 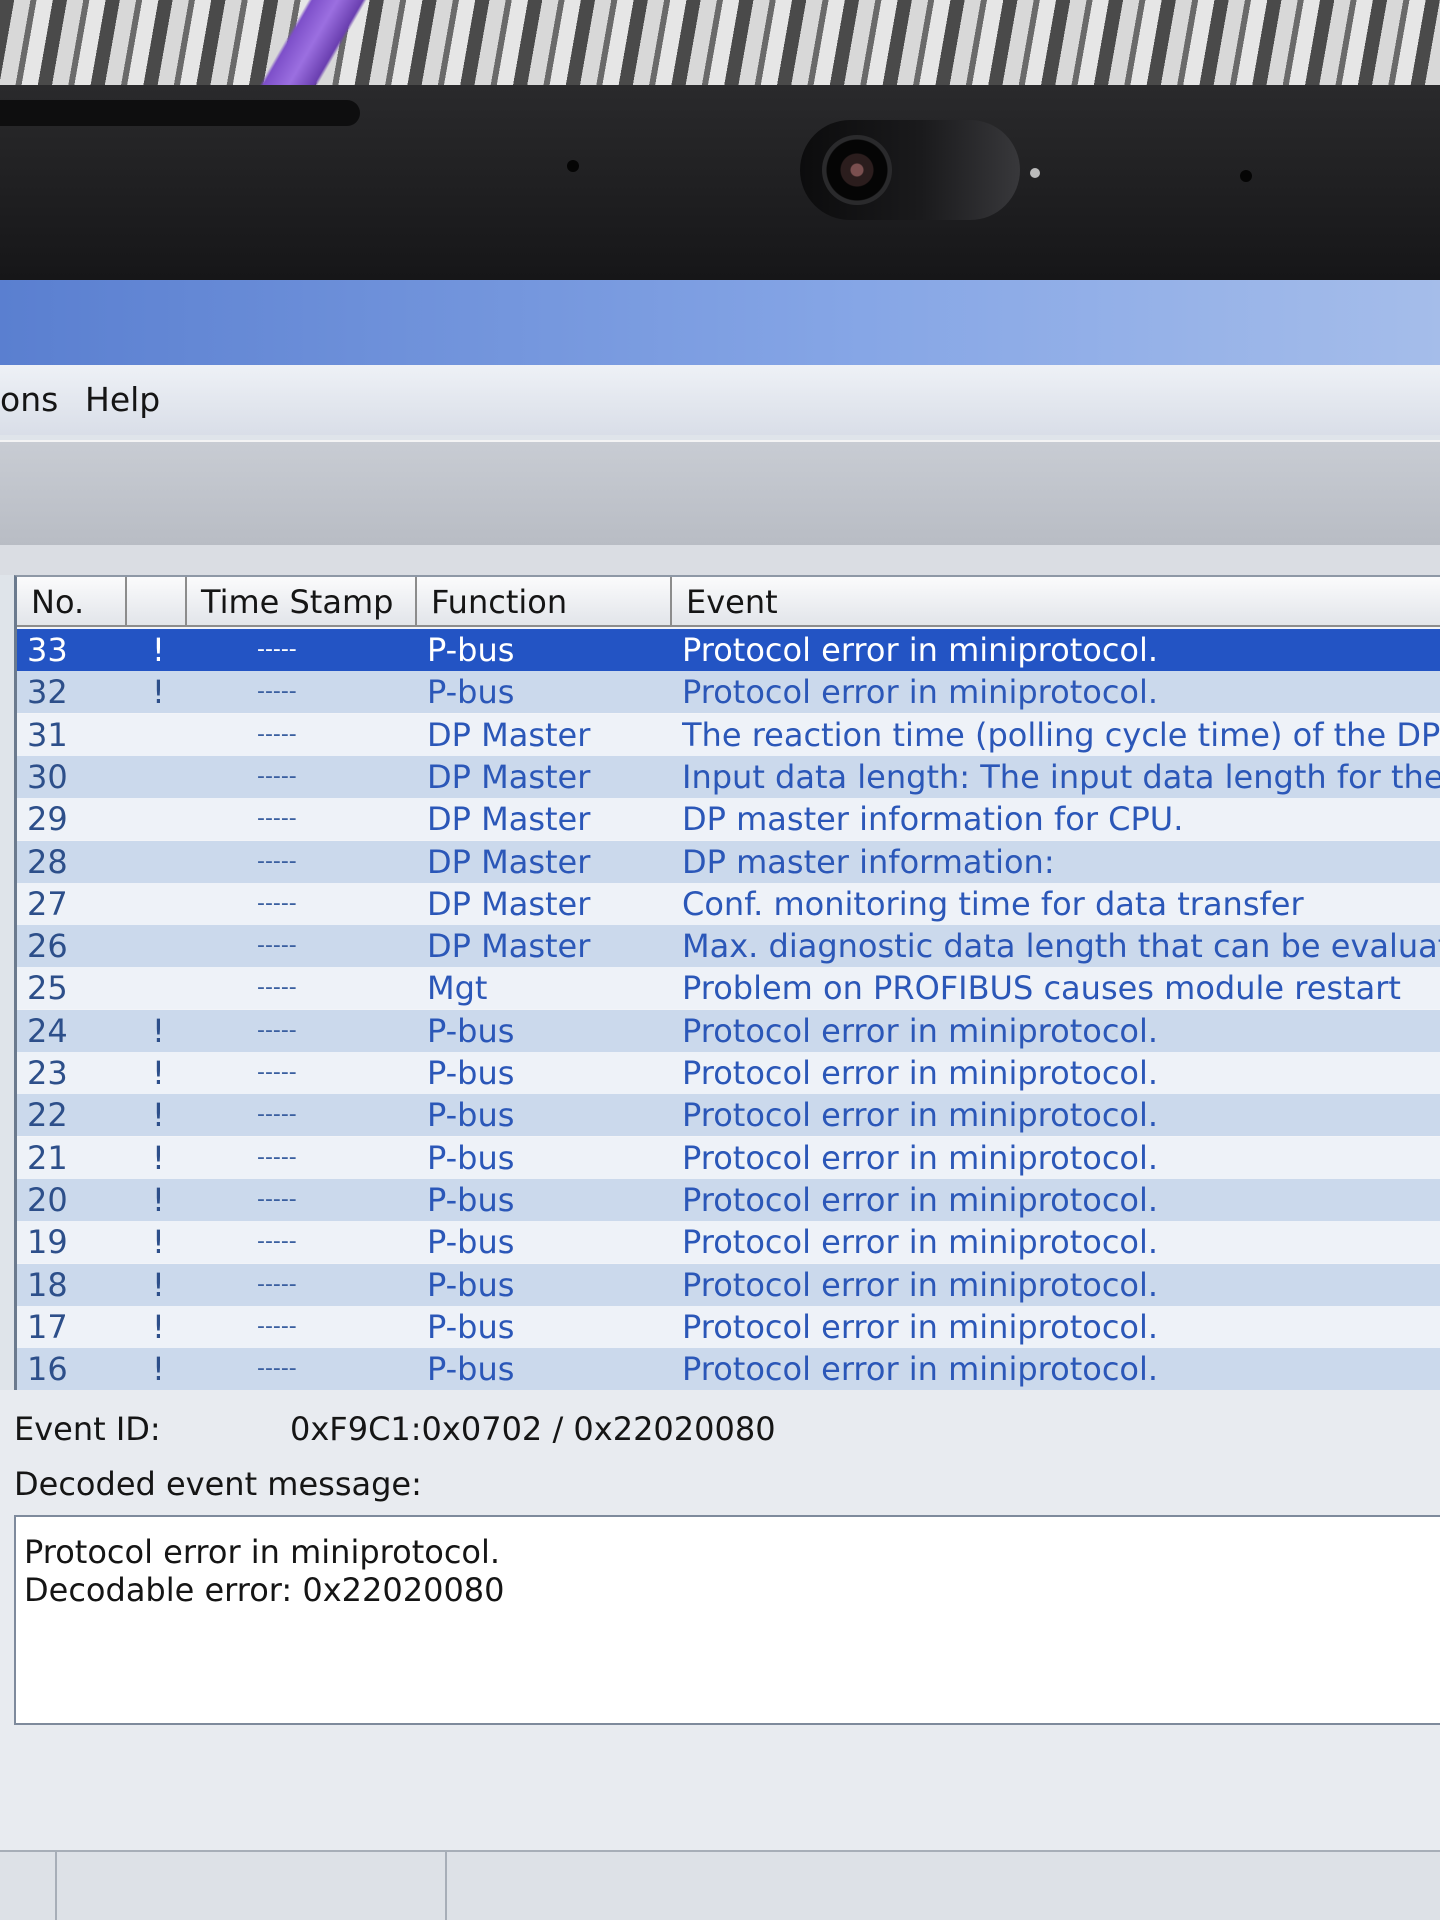 I want to click on toolbar, so click(x=720, y=493).